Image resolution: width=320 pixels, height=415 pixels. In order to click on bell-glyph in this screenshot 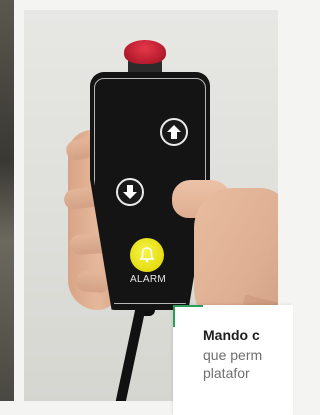, I will do `click(147, 255)`.